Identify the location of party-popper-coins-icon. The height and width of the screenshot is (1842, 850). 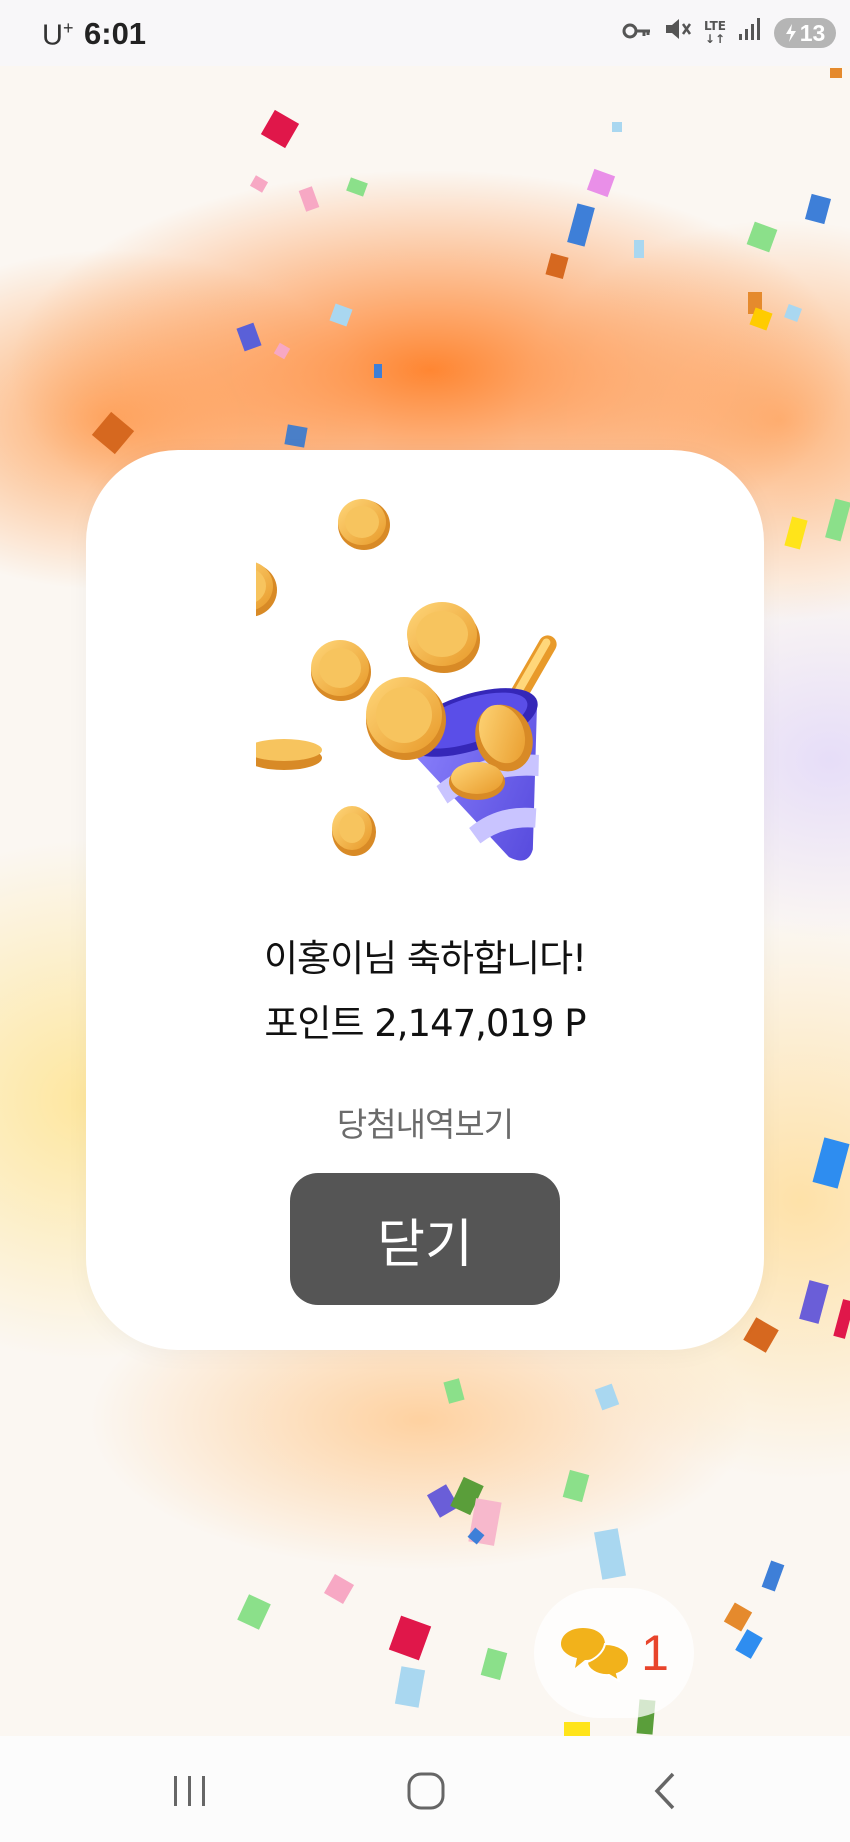
(406, 680).